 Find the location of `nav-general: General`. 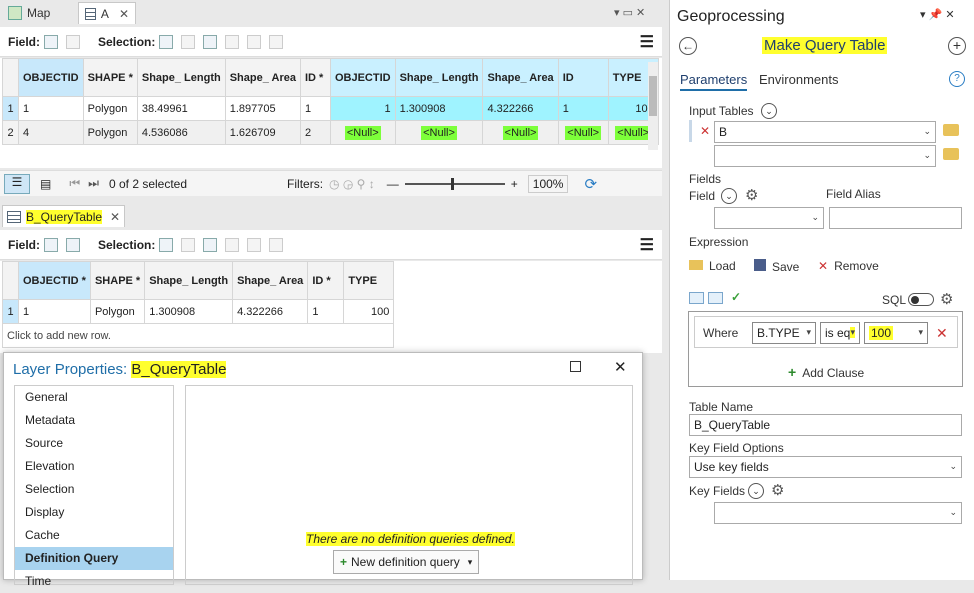

nav-general: General is located at coordinates (94, 397).